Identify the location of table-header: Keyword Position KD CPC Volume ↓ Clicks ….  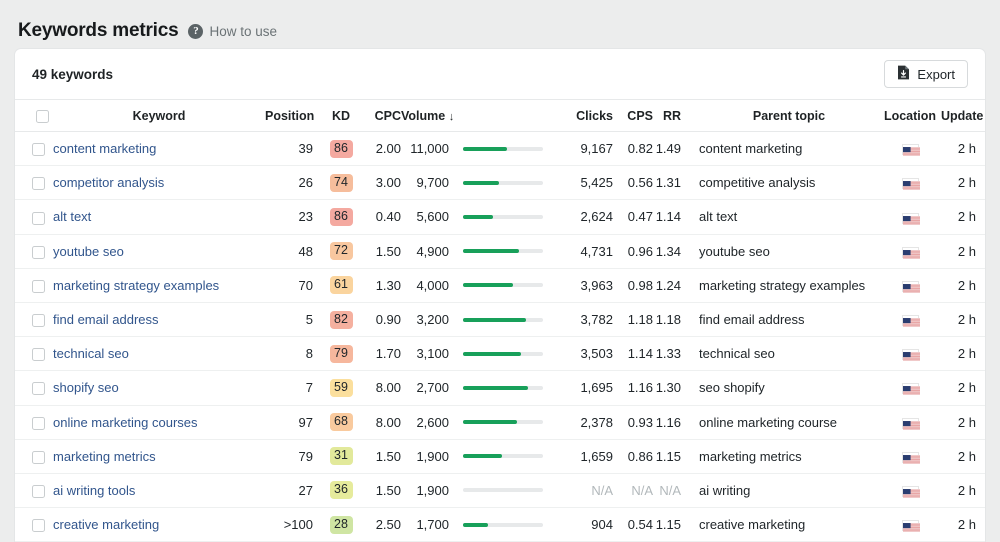
(500, 115).